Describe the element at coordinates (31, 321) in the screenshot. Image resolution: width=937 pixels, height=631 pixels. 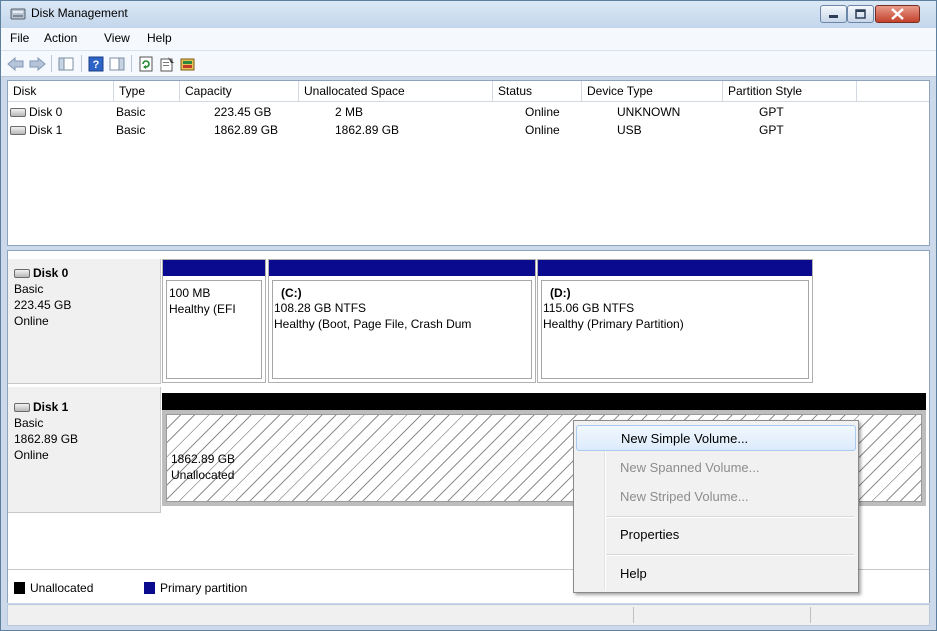
I see `disk-0-status: Online` at that location.